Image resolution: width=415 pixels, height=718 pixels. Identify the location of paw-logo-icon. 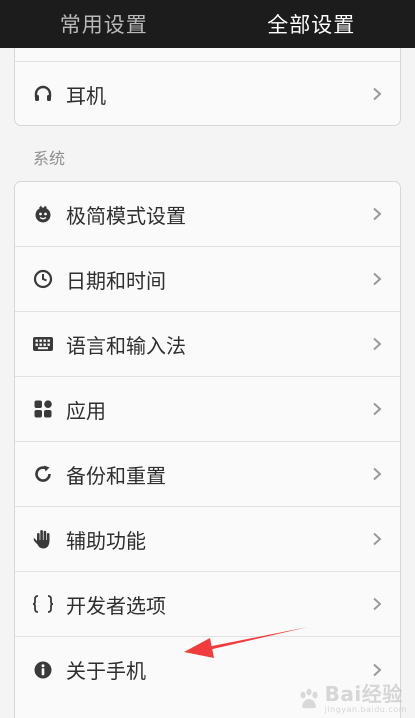
(309, 698).